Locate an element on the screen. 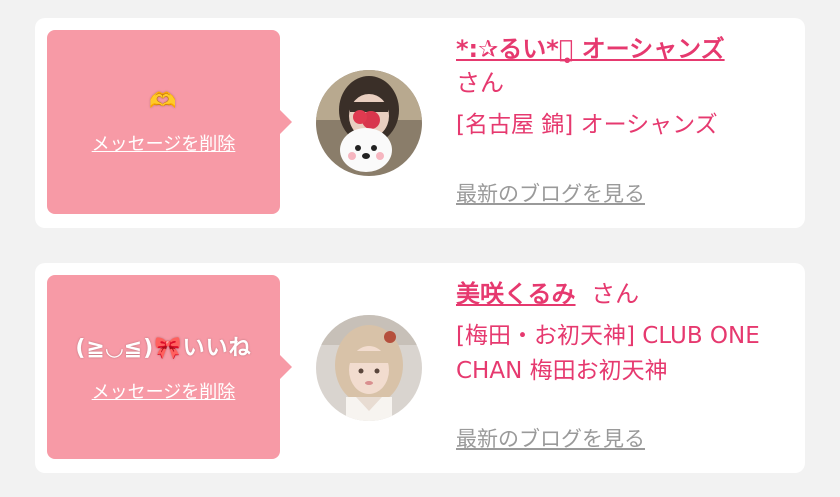 The width and height of the screenshot is (840, 497). name-line: *:✰るい*：̥ オーシャンズ is located at coordinates (626, 49).